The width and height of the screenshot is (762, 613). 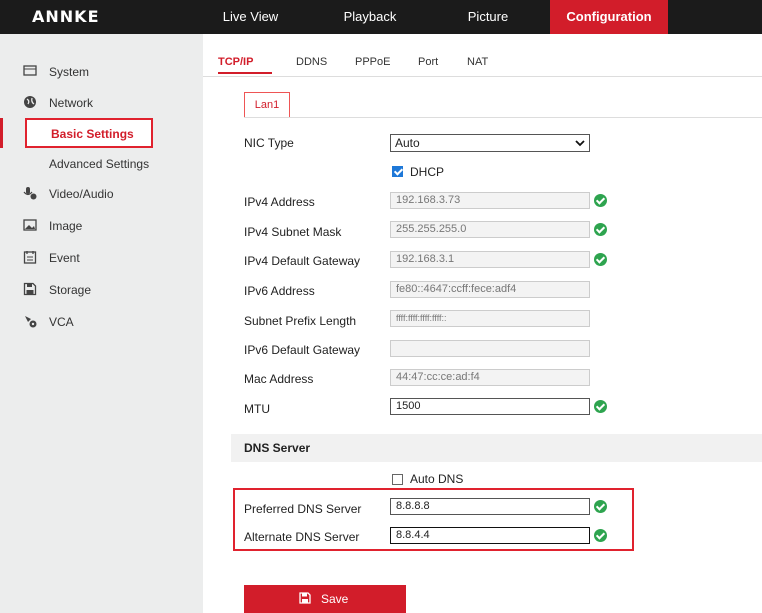 What do you see at coordinates (503, 117) in the screenshot?
I see `subtab-divider` at bounding box center [503, 117].